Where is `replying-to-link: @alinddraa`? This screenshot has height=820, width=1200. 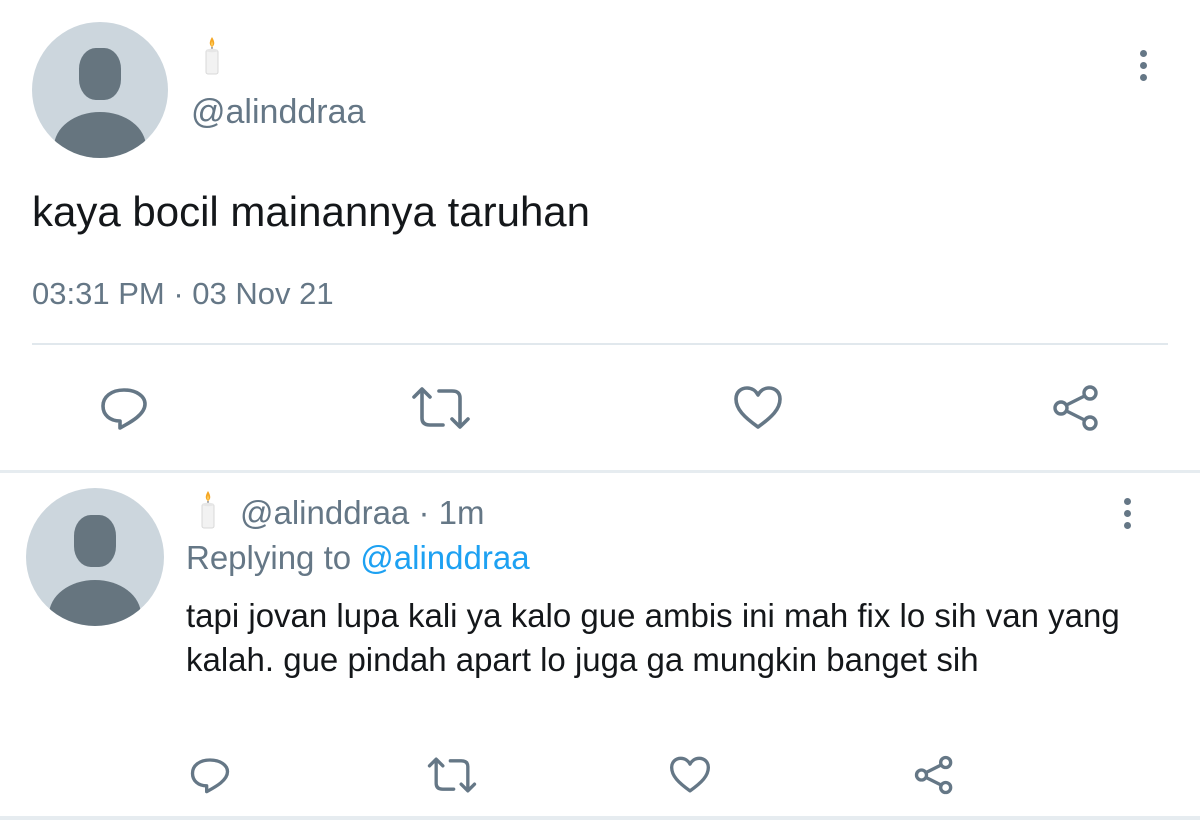 replying-to-link: @alinddraa is located at coordinates (444, 557).